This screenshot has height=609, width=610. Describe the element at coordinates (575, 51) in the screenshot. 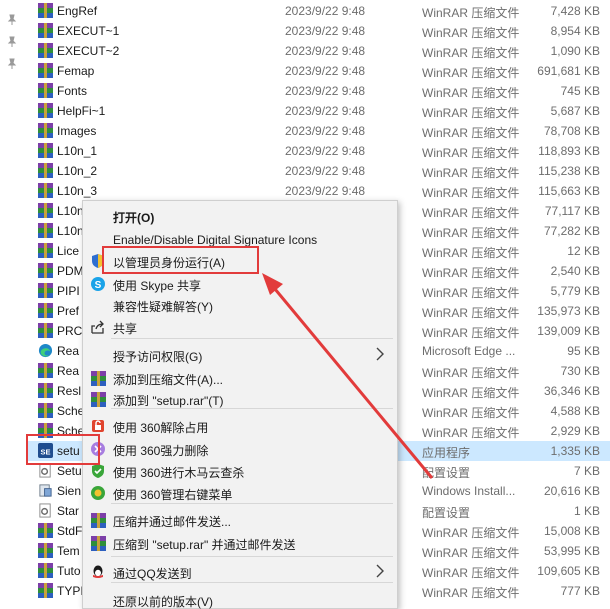

I see `file-size: 1,090 KB` at that location.